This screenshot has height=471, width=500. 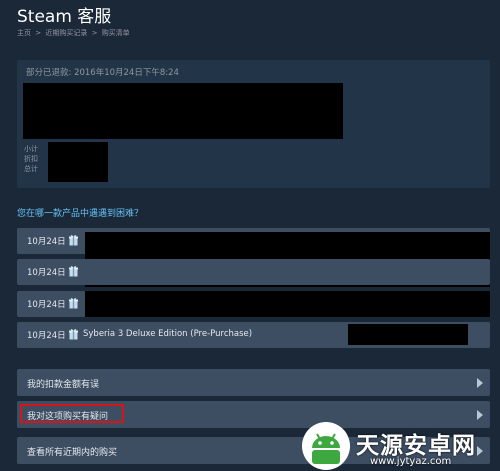 I want to click on breadcrumb-recent-purchases: 近期购买记录, so click(x=66, y=33).